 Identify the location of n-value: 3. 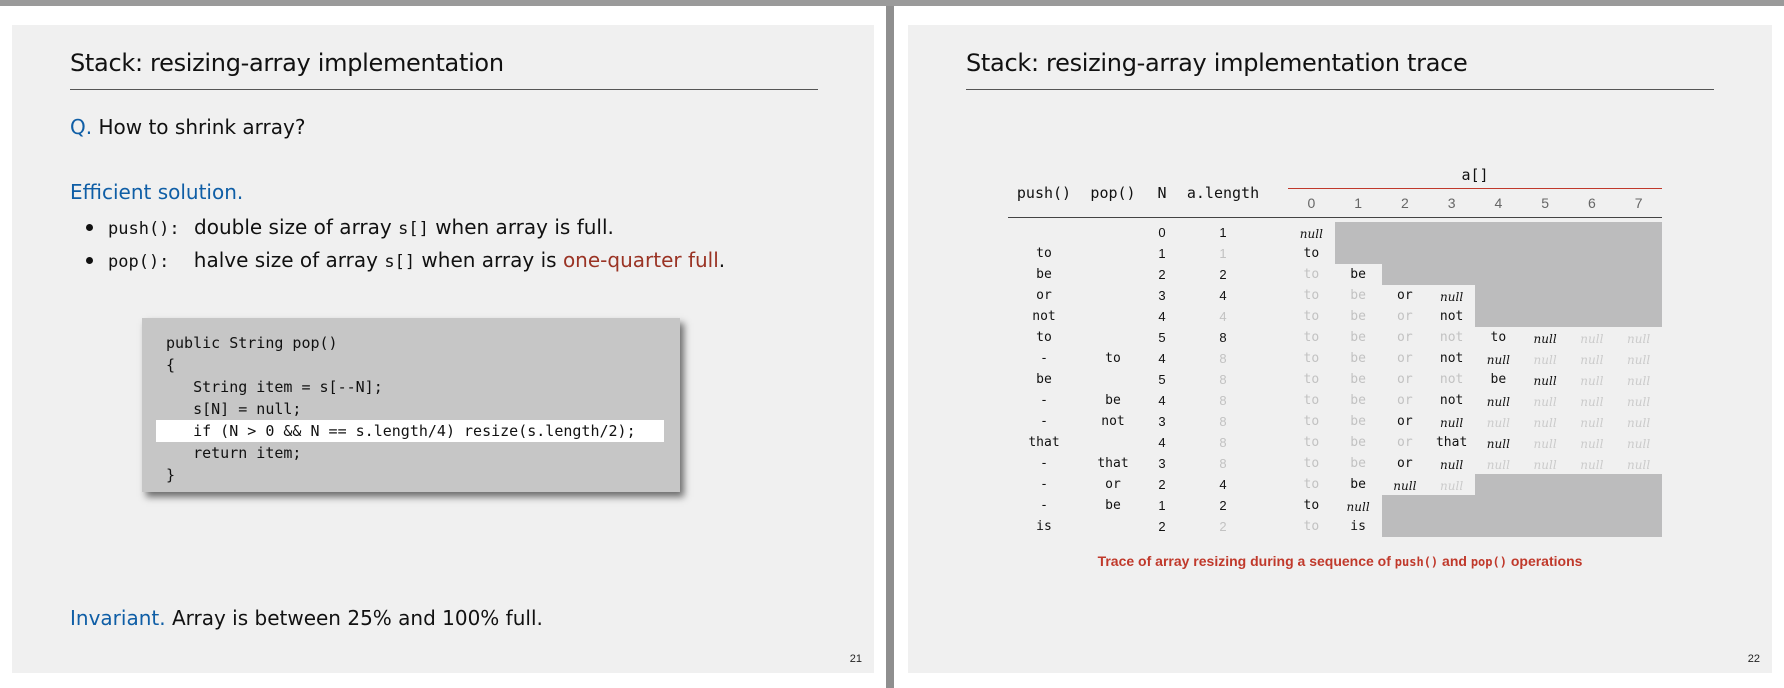
(1162, 463).